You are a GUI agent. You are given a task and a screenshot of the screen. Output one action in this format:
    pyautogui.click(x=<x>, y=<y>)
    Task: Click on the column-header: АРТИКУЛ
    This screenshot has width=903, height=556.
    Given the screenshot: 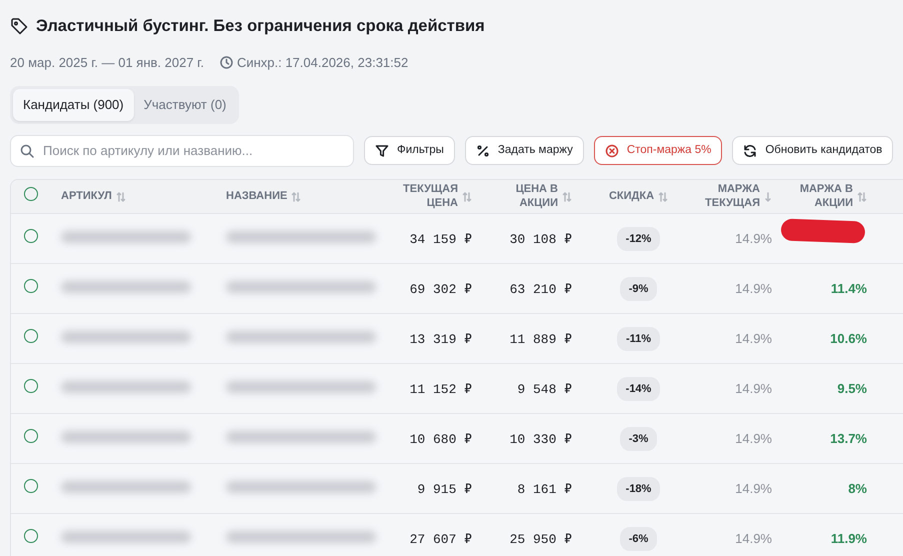 What is the action you would take?
    pyautogui.click(x=86, y=197)
    